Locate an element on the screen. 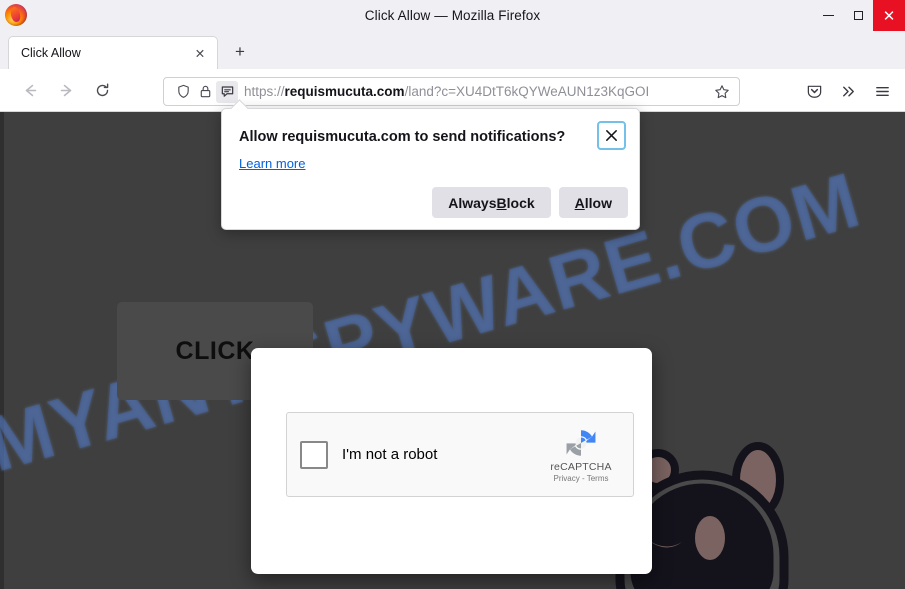 The height and width of the screenshot is (589, 905). allow-button: Allow is located at coordinates (593, 202).